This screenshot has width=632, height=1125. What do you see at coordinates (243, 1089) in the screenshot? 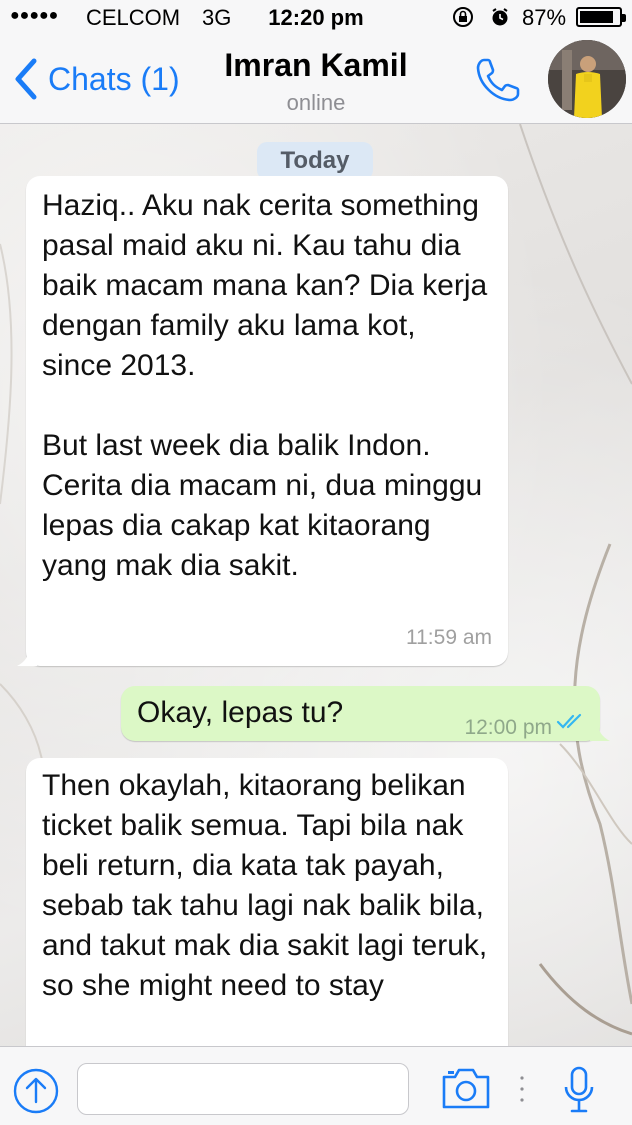
I see `message-input` at bounding box center [243, 1089].